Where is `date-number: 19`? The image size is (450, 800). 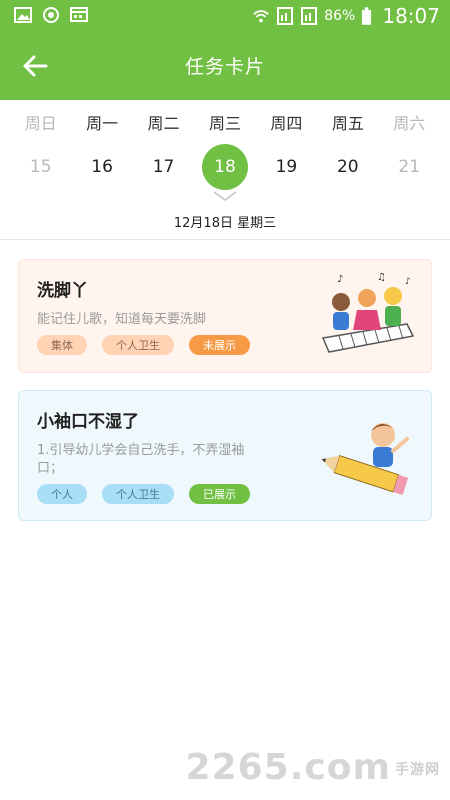
date-number: 19 is located at coordinates (286, 167).